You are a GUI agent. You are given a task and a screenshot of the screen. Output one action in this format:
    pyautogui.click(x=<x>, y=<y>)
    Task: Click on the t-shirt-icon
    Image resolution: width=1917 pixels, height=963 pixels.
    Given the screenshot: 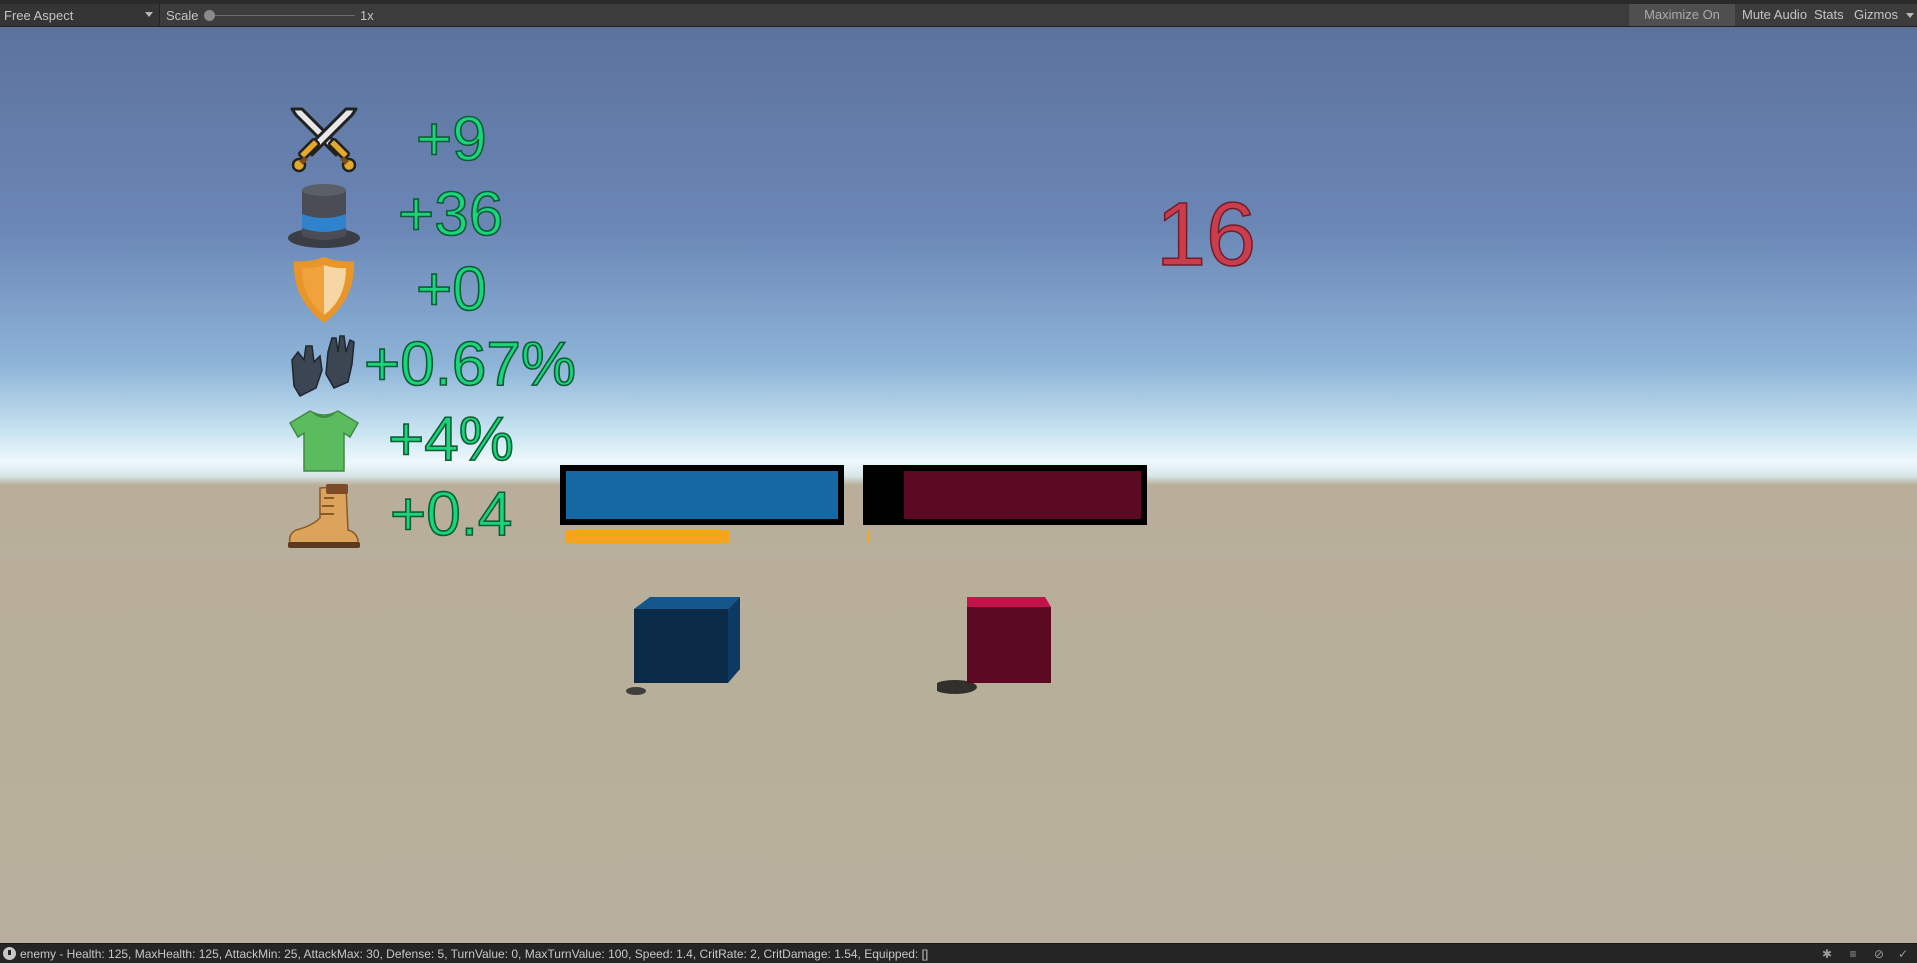 What is the action you would take?
    pyautogui.click(x=324, y=441)
    